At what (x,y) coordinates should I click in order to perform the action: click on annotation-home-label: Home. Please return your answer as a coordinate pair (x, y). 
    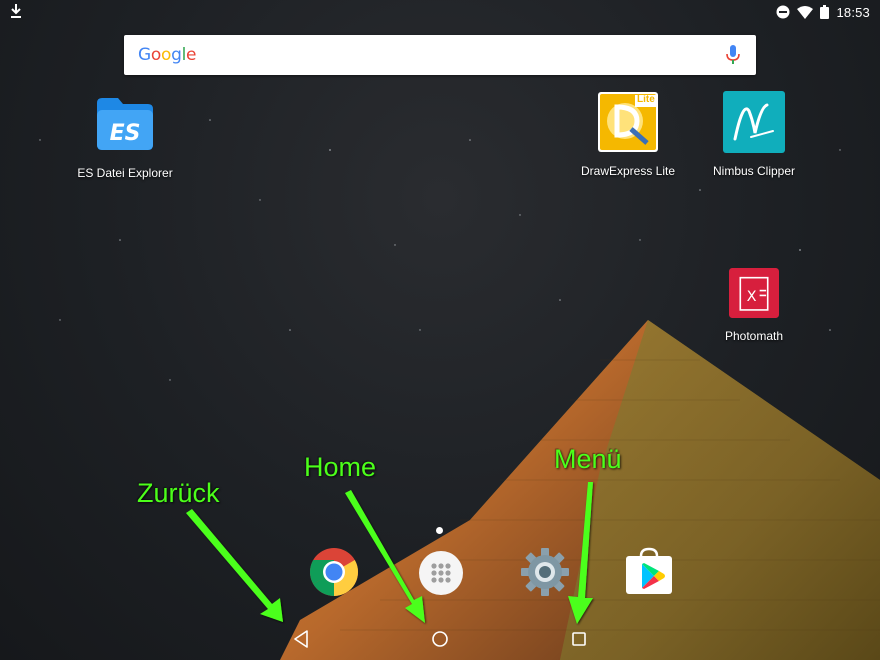
    Looking at the image, I should click on (340, 467).